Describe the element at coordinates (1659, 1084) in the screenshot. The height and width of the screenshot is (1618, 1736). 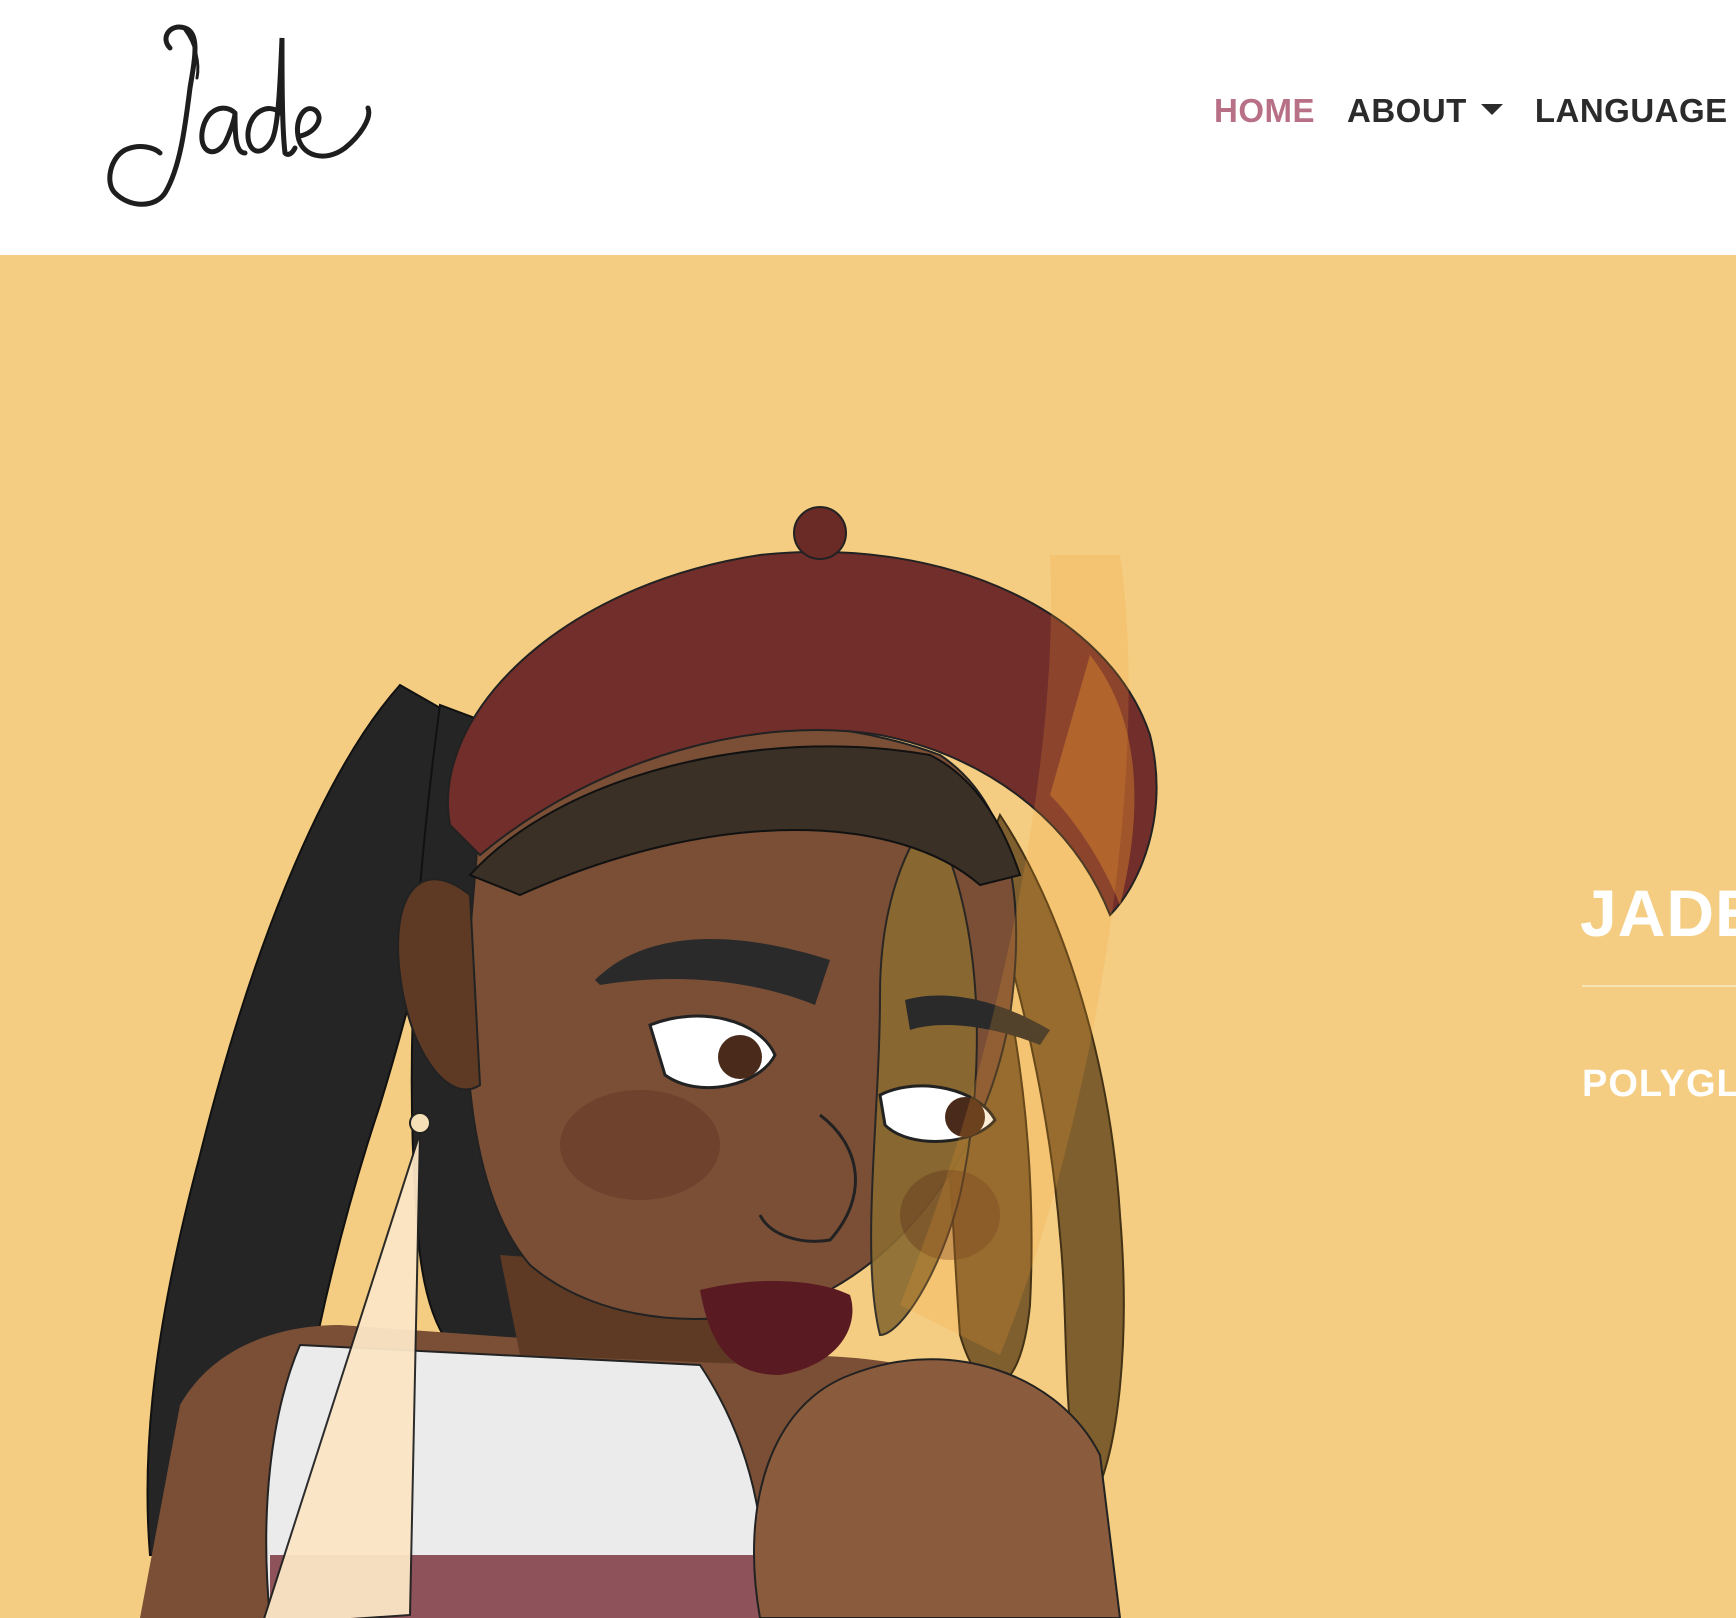
I see `hero-subtitle: POLYGL` at that location.